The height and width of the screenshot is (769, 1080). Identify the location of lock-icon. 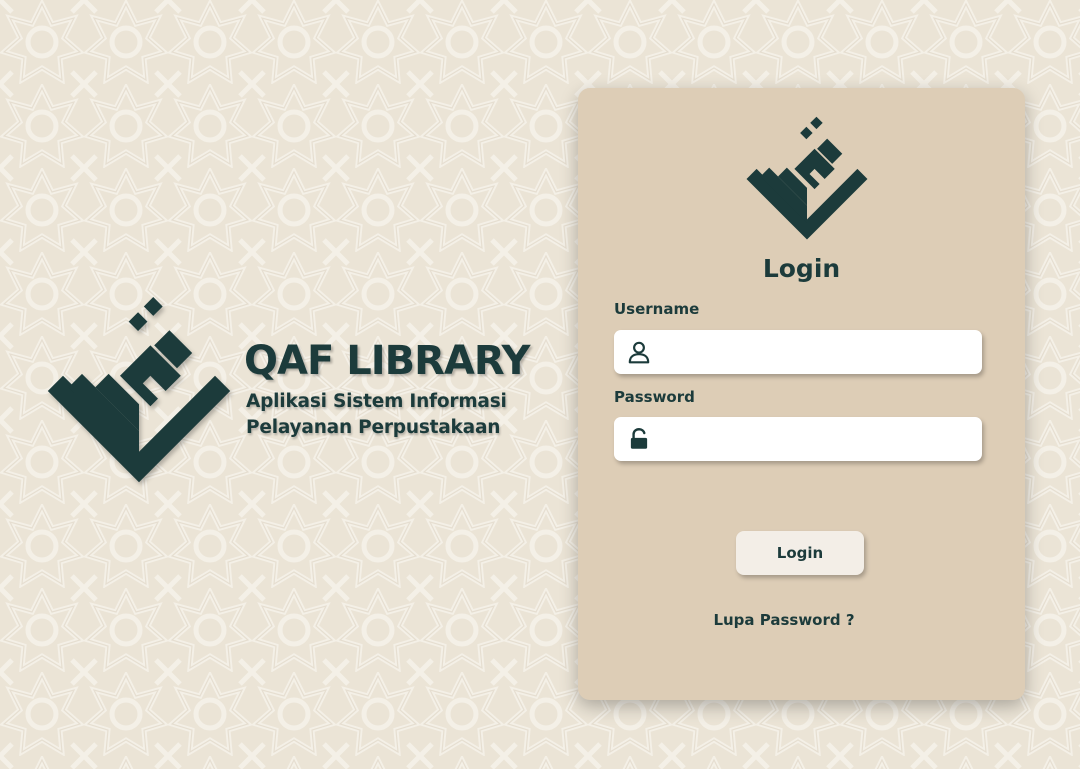
(639, 438).